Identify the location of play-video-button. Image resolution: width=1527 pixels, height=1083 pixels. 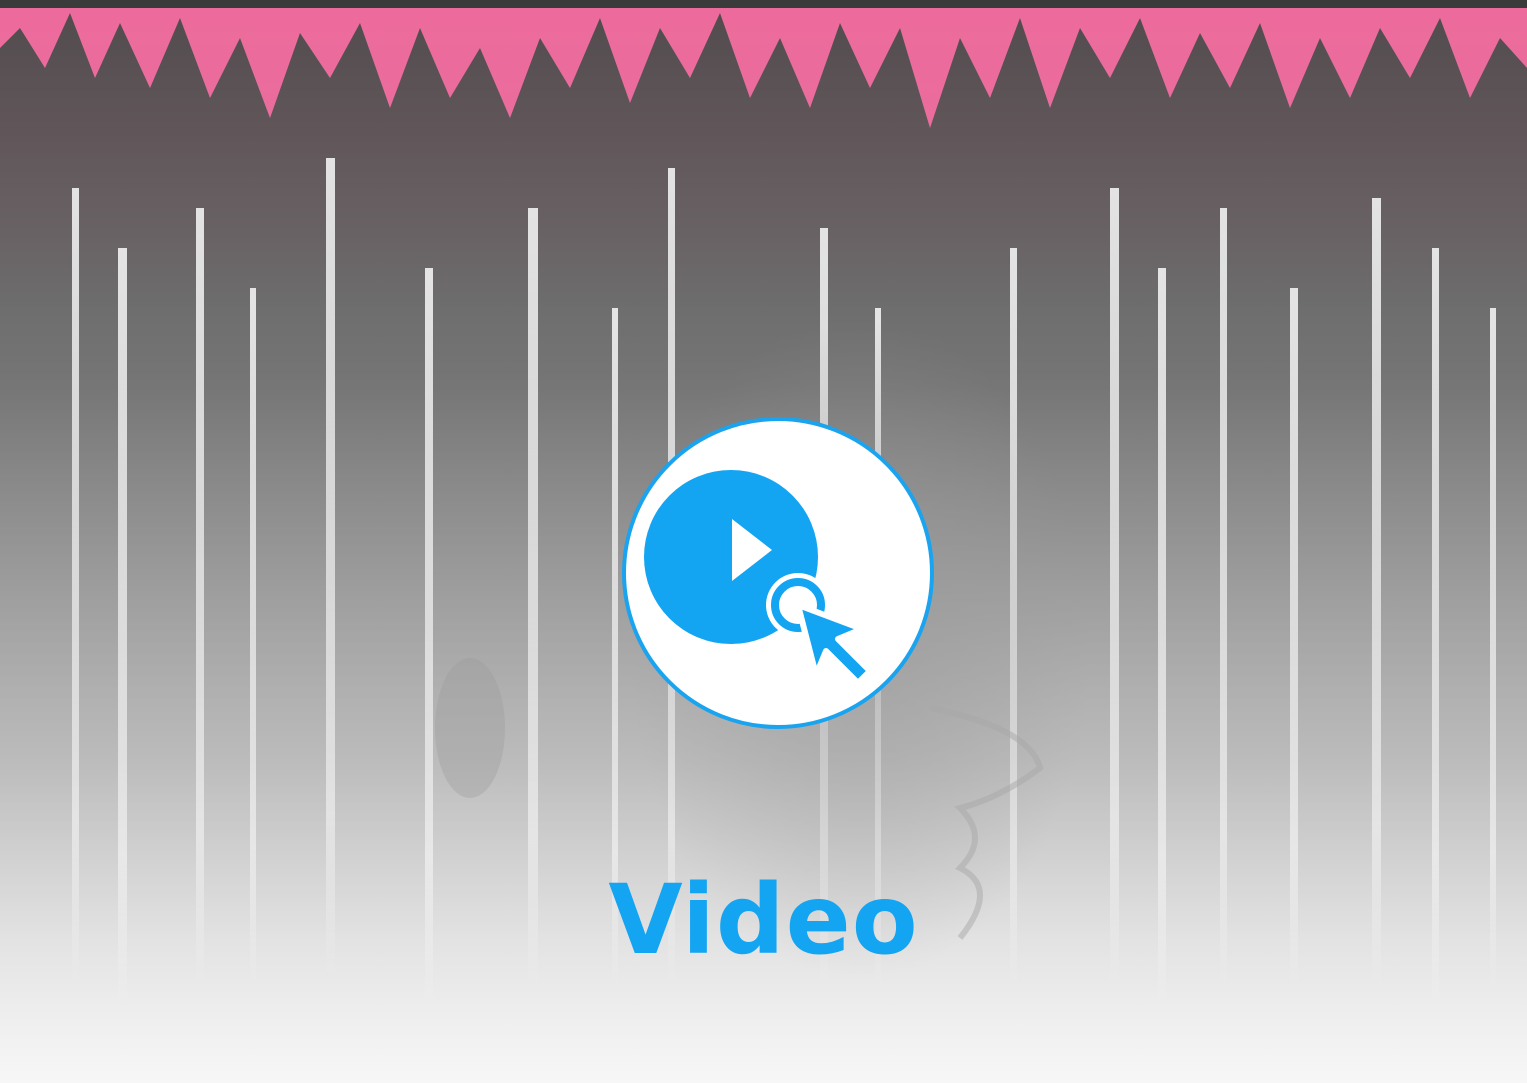
(778, 573).